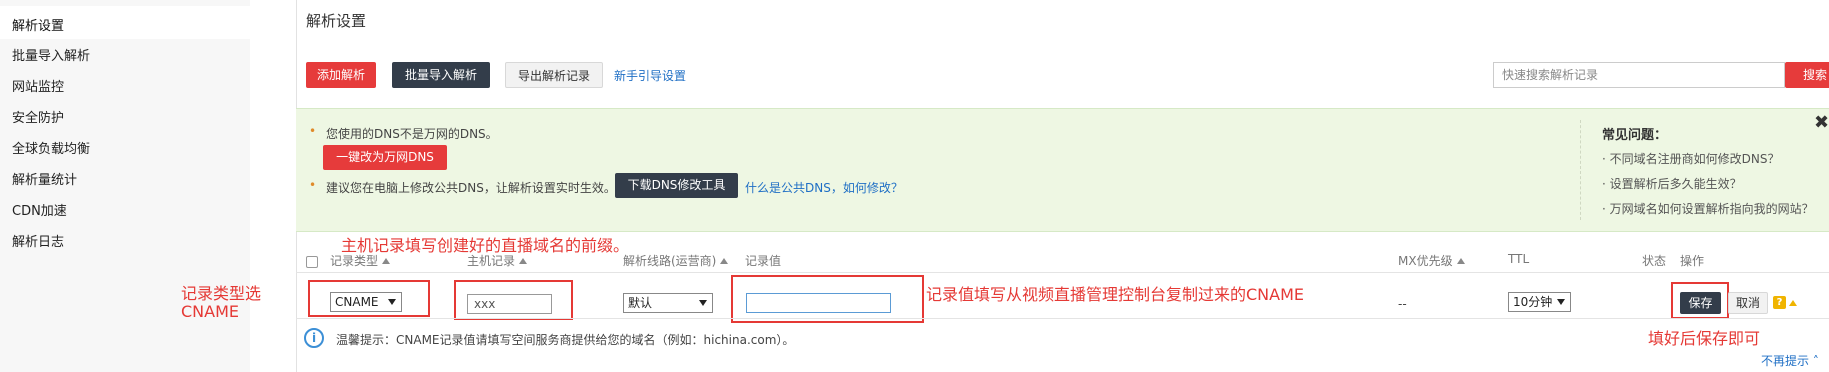  What do you see at coordinates (509, 304) in the screenshot?
I see `host-record-input: xxx` at bounding box center [509, 304].